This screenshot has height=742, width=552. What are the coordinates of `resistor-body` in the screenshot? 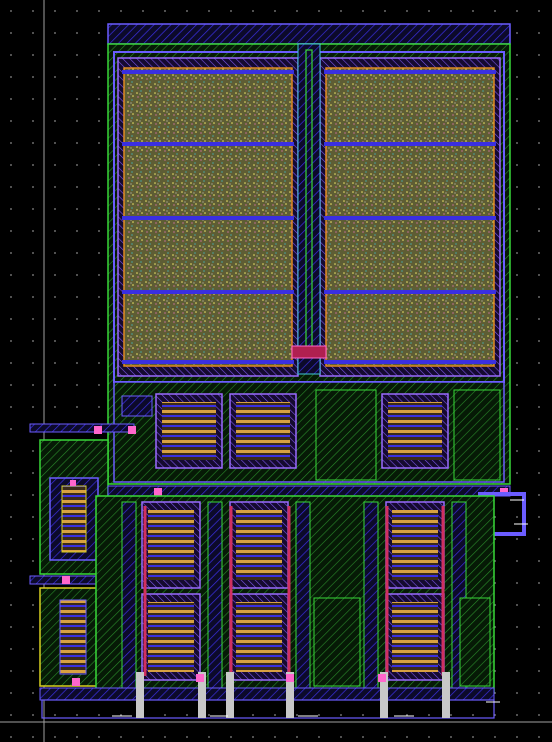 It's located at (74, 519).